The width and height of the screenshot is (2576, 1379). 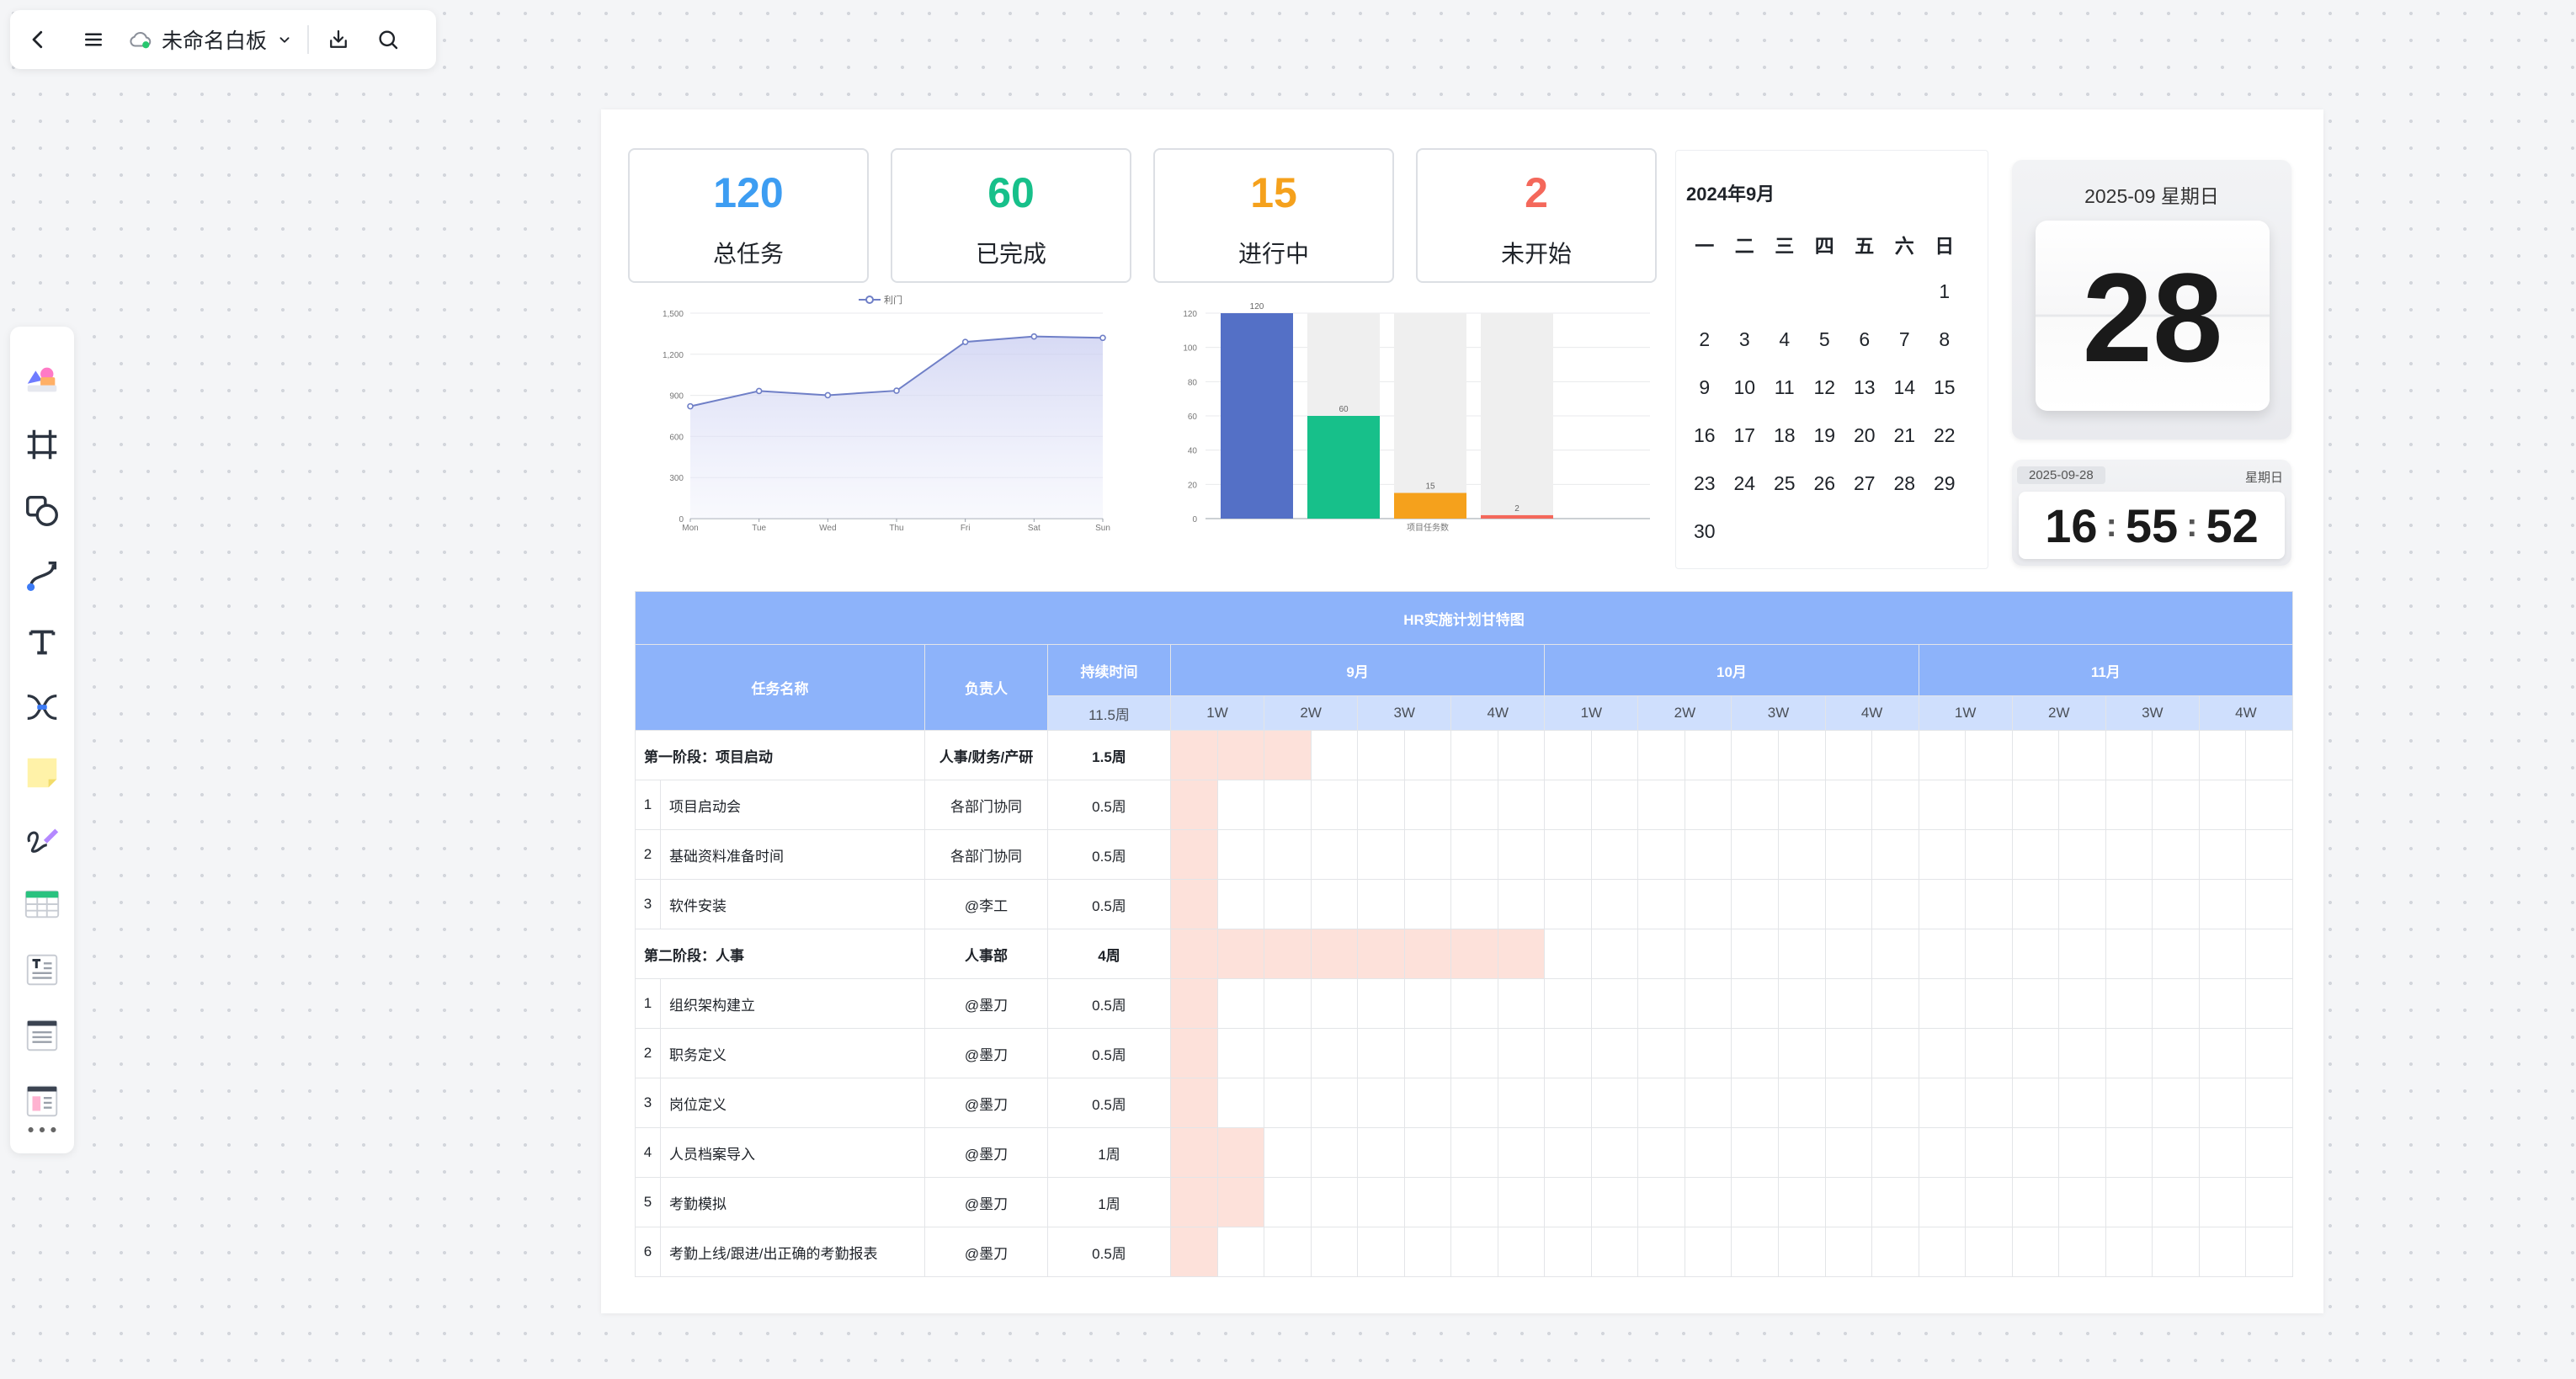 I want to click on gantt-phase-row: 第二阶段：人事 人事部 4周, so click(x=1465, y=954).